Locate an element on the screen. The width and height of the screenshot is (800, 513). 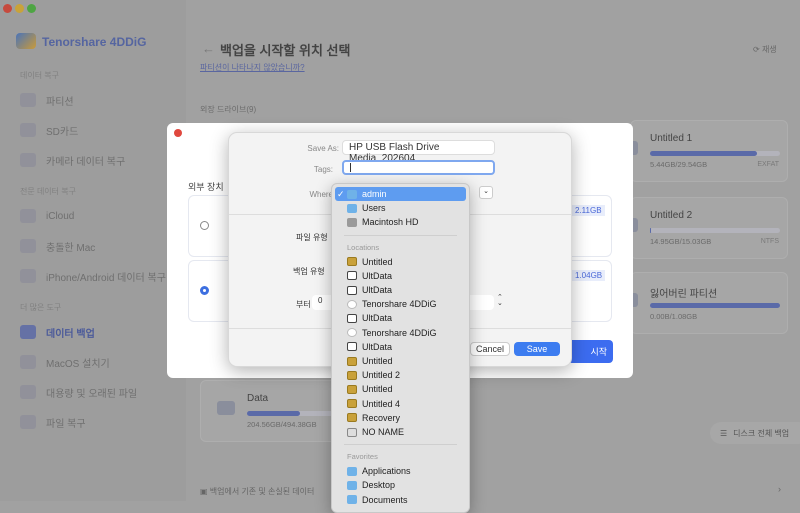
menu-item-label: Users is located at coordinates (374, 208).